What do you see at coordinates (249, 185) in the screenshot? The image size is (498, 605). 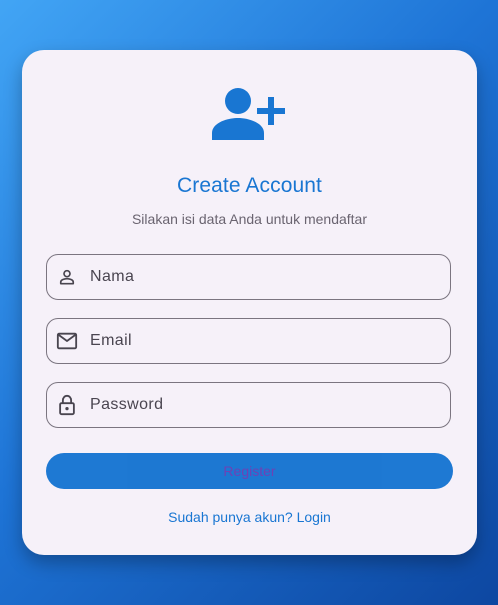 I see `page-title: Create Account` at bounding box center [249, 185].